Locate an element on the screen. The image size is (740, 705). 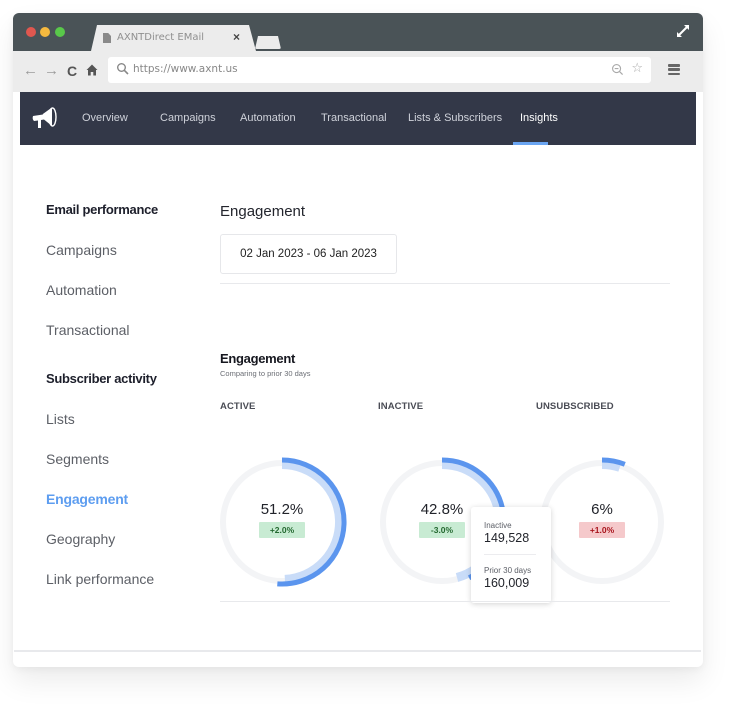
metric-label-inactive: INACTIVE is located at coordinates (401, 406).